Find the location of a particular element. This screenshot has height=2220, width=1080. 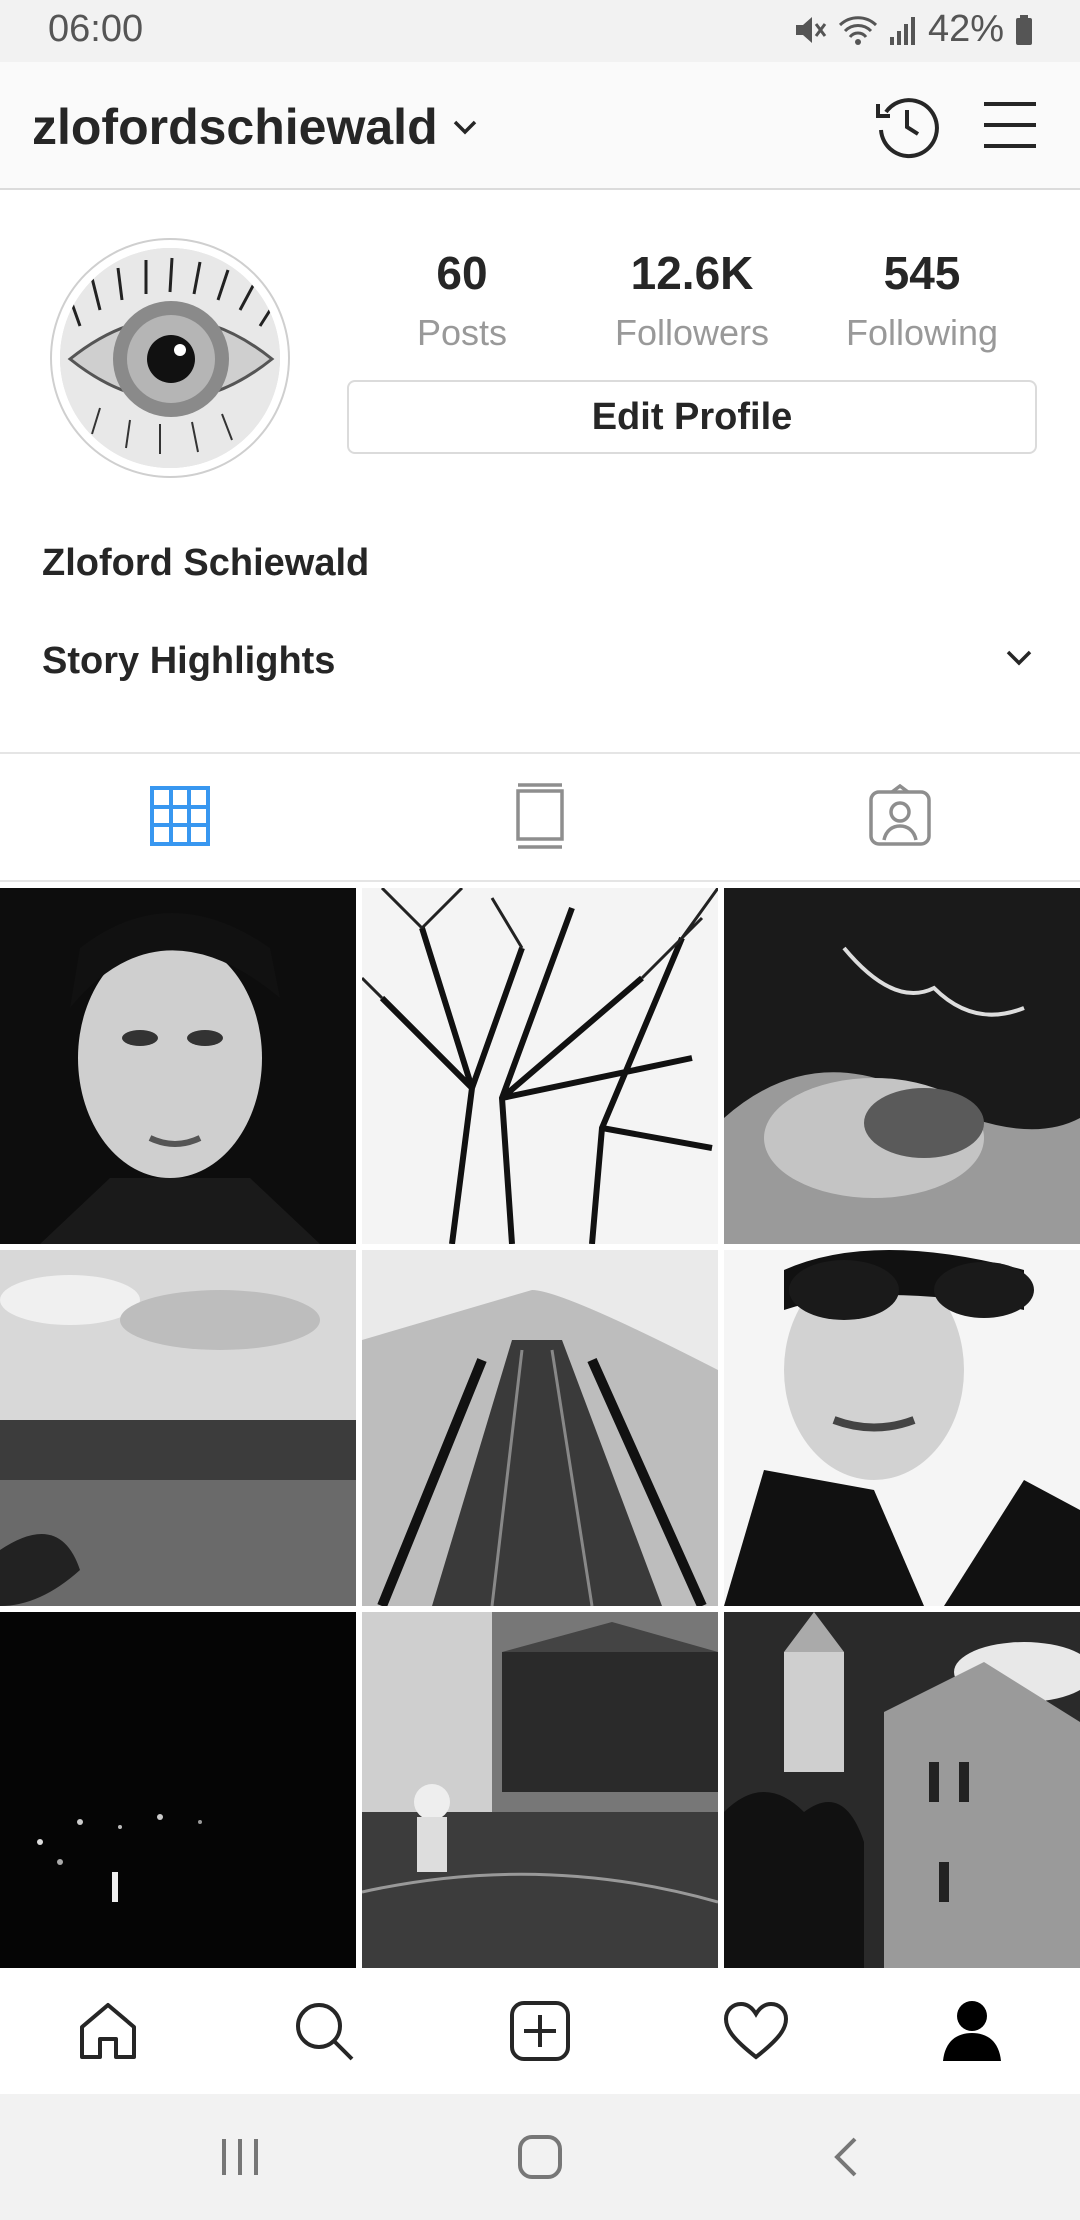

night-lights-photo is located at coordinates (178, 1790).